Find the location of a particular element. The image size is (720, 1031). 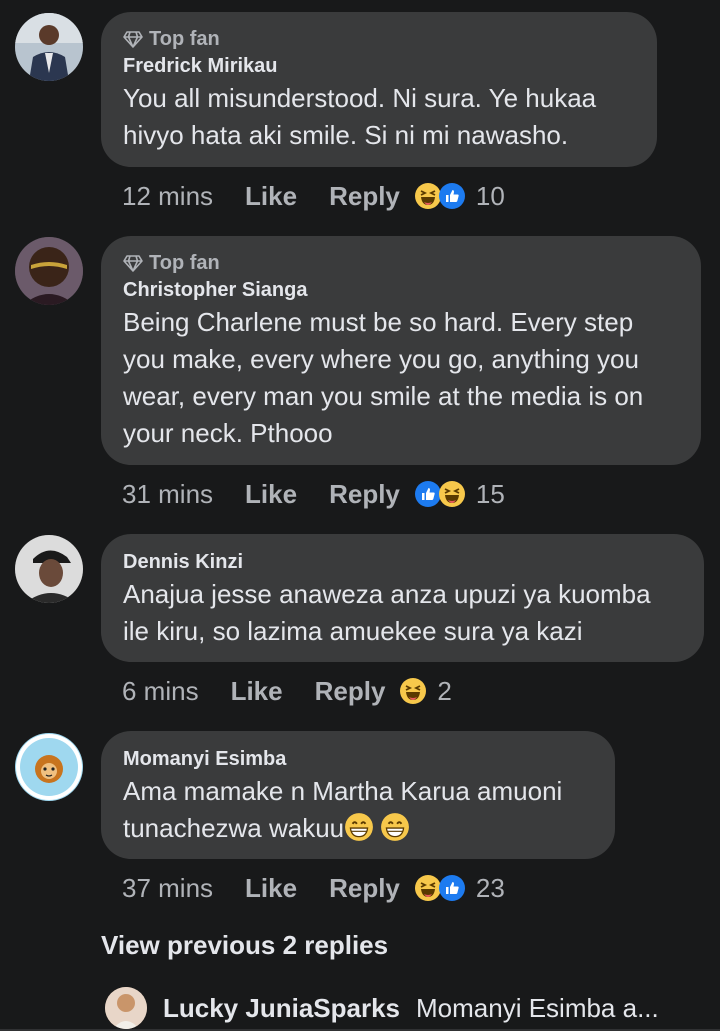

reaction-count: 10 is located at coordinates (490, 195).